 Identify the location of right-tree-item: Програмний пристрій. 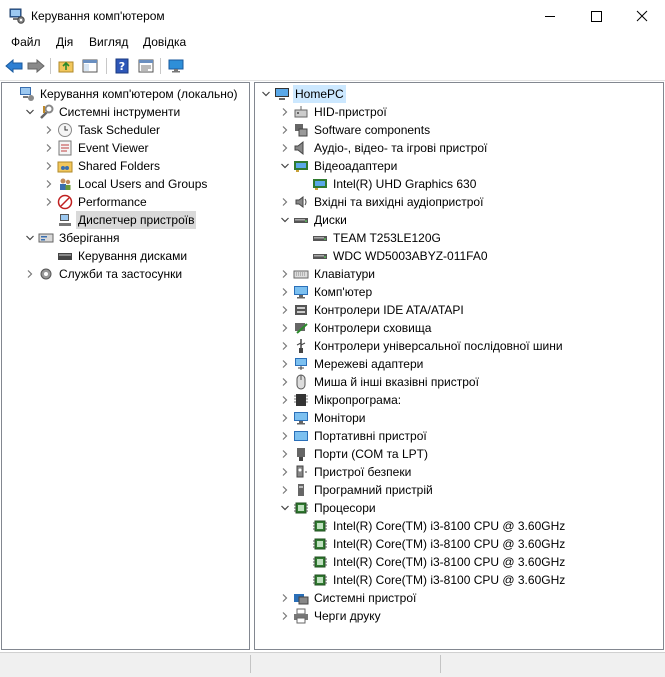
(357, 490).